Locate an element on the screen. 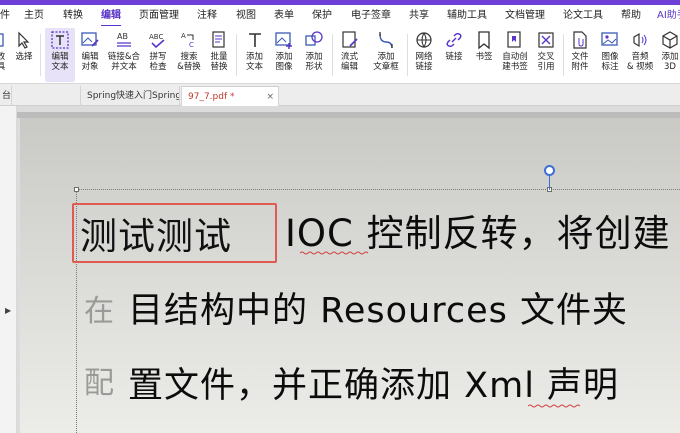 The image size is (680, 433). menu-e-signature: 电子签章 is located at coordinates (371, 16).